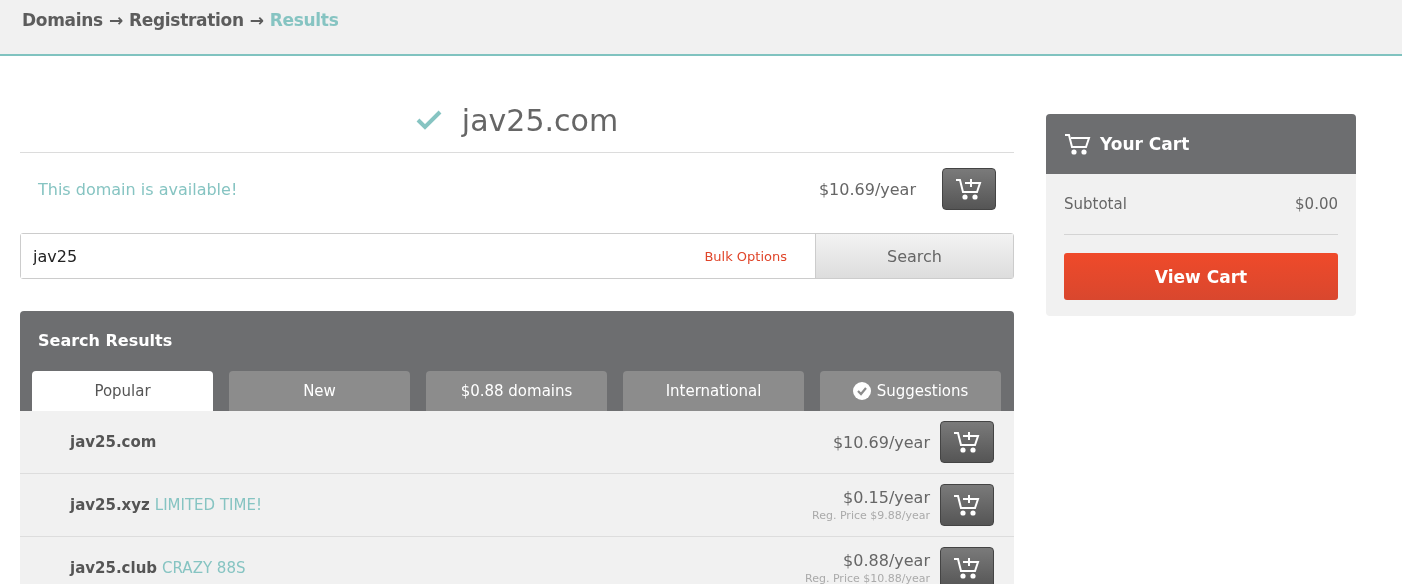  What do you see at coordinates (540, 120) in the screenshot?
I see `domain-title: jav25.com` at bounding box center [540, 120].